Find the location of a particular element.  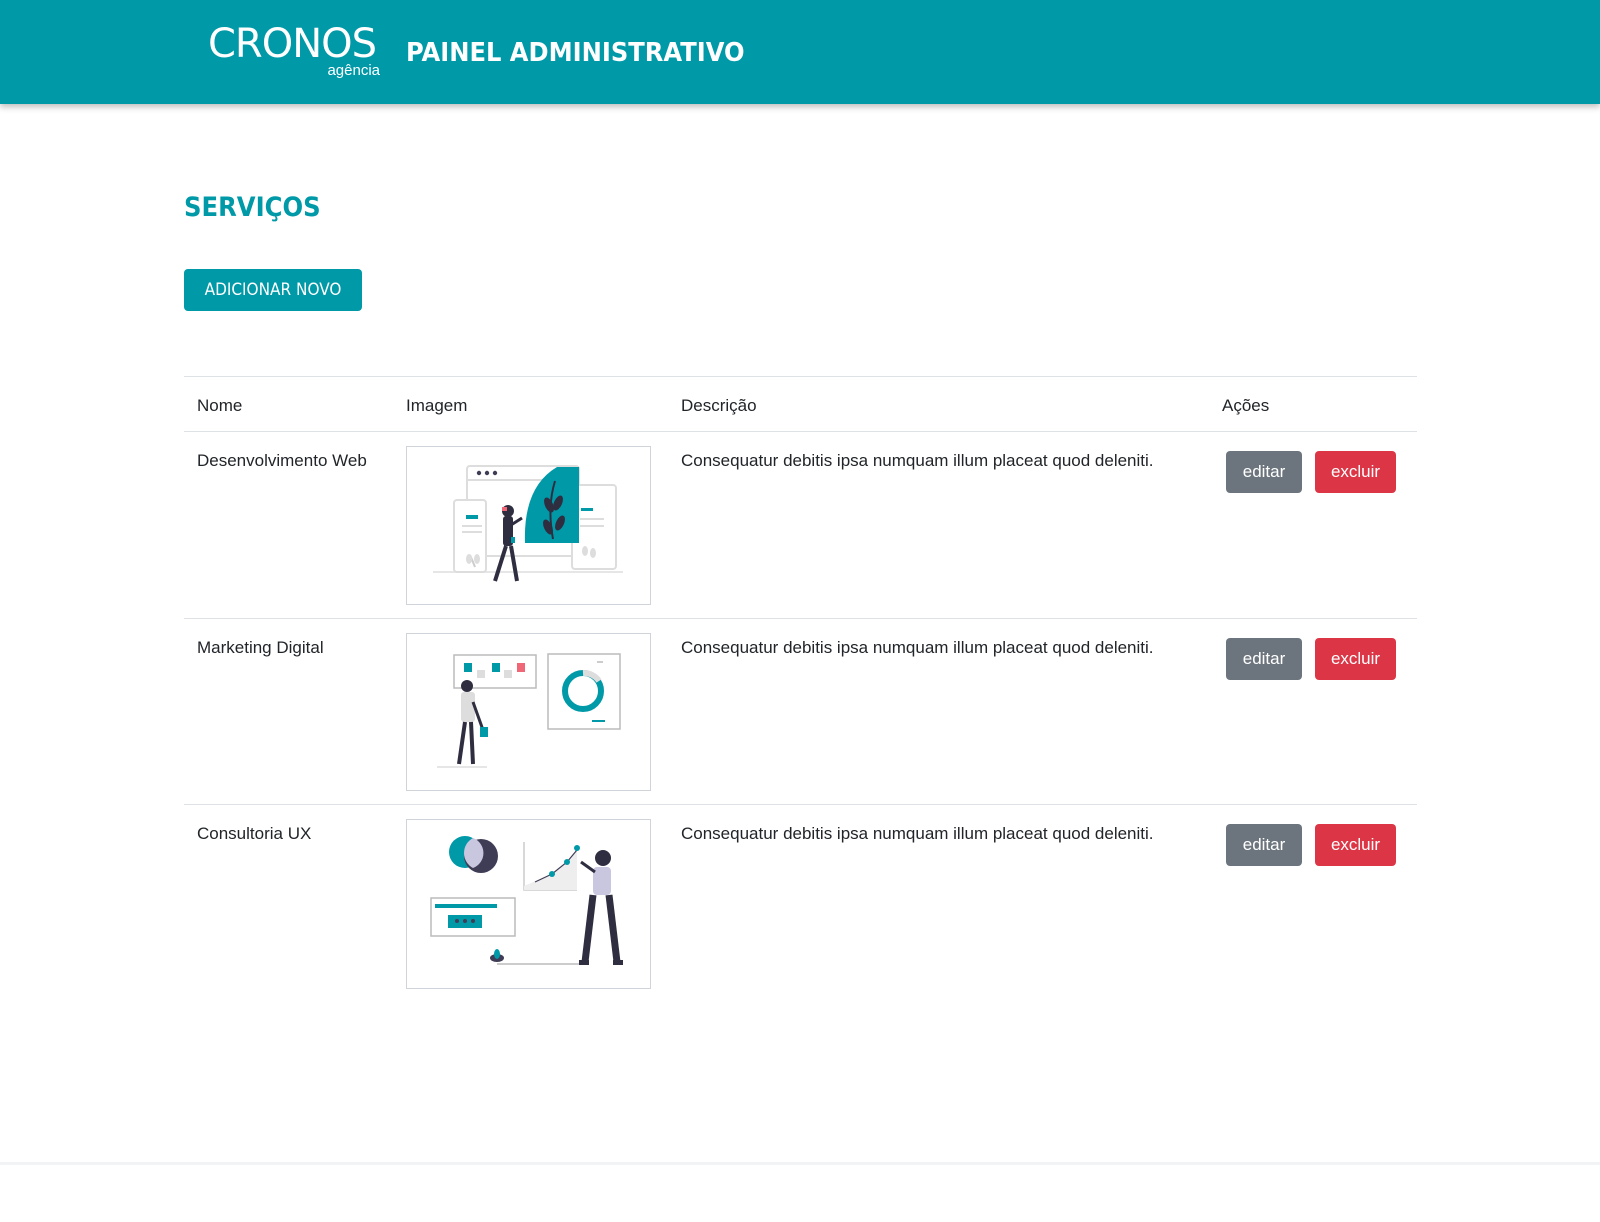

cronos-logo: CRONOS agência is located at coordinates (295, 52).